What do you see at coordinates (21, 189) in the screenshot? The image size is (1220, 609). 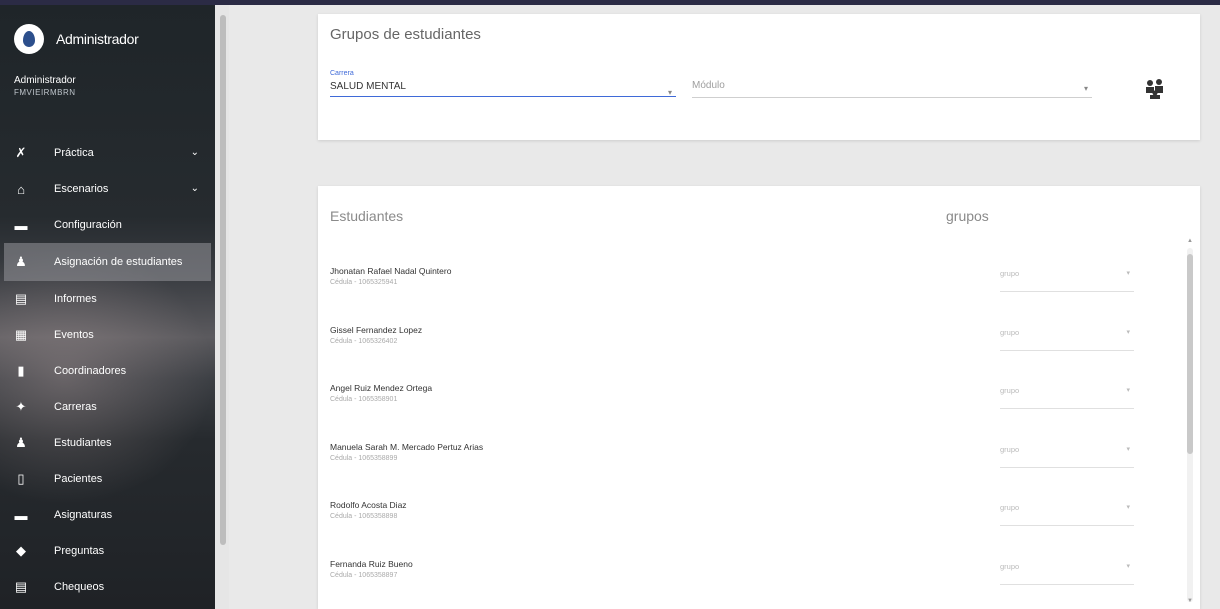 I see `home-icon: ⌂` at bounding box center [21, 189].